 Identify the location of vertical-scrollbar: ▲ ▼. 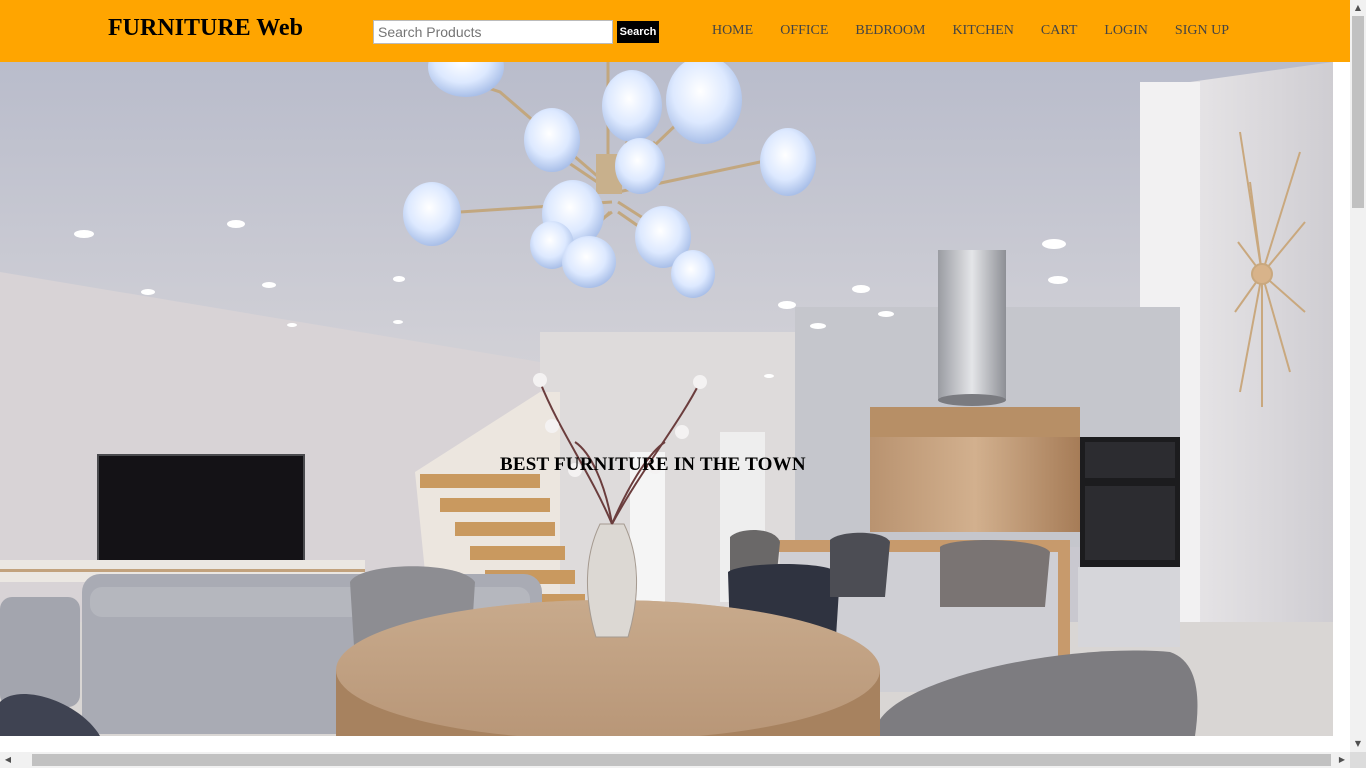
(1358, 376).